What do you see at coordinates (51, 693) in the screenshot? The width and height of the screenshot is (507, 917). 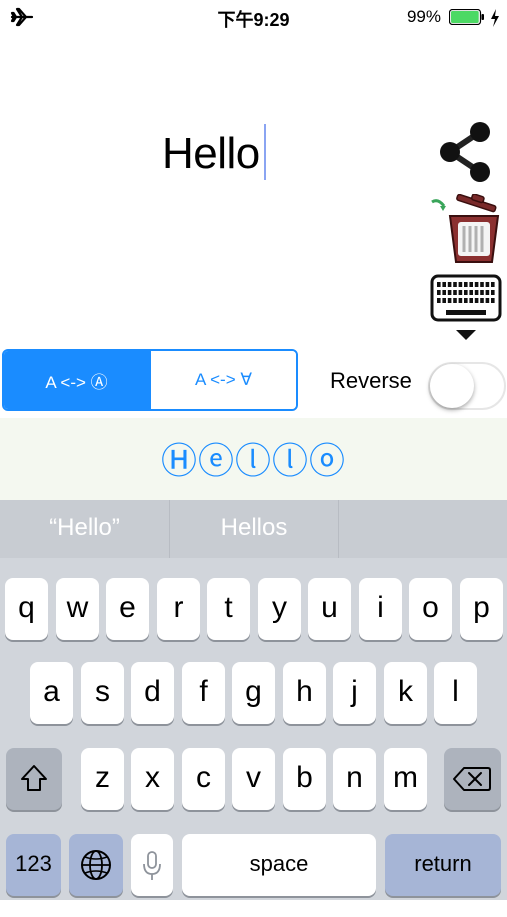 I see `key-a: a` at bounding box center [51, 693].